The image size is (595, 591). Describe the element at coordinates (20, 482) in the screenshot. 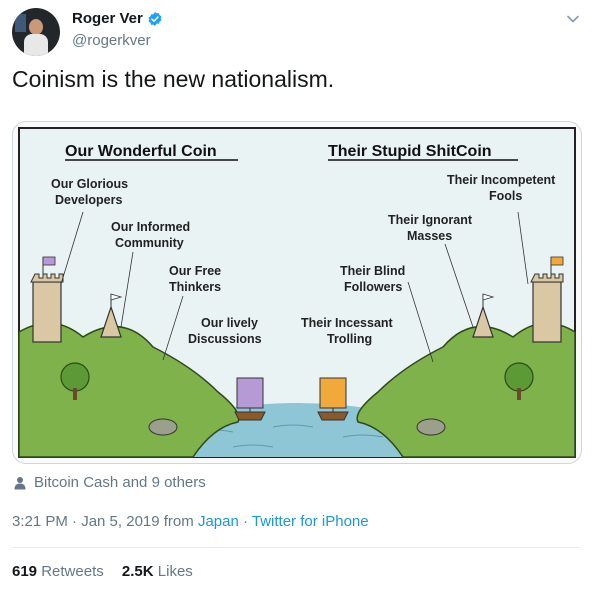

I see `person-icon` at that location.